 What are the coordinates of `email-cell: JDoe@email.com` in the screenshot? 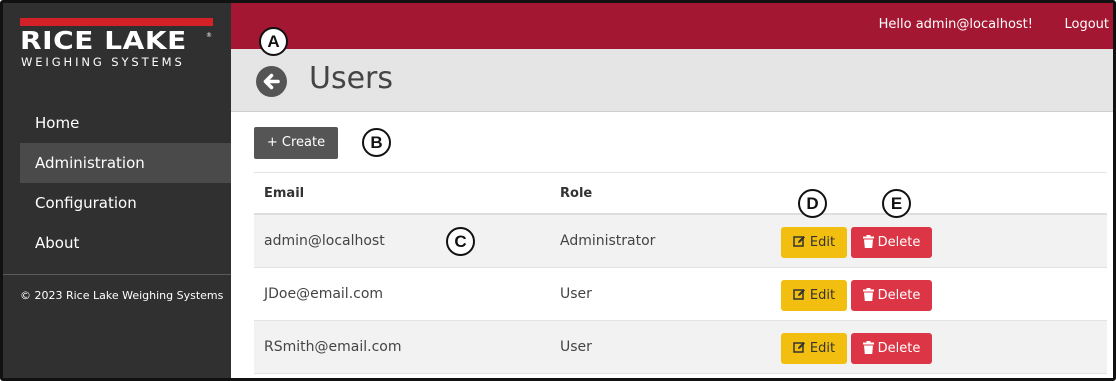 It's located at (324, 294).